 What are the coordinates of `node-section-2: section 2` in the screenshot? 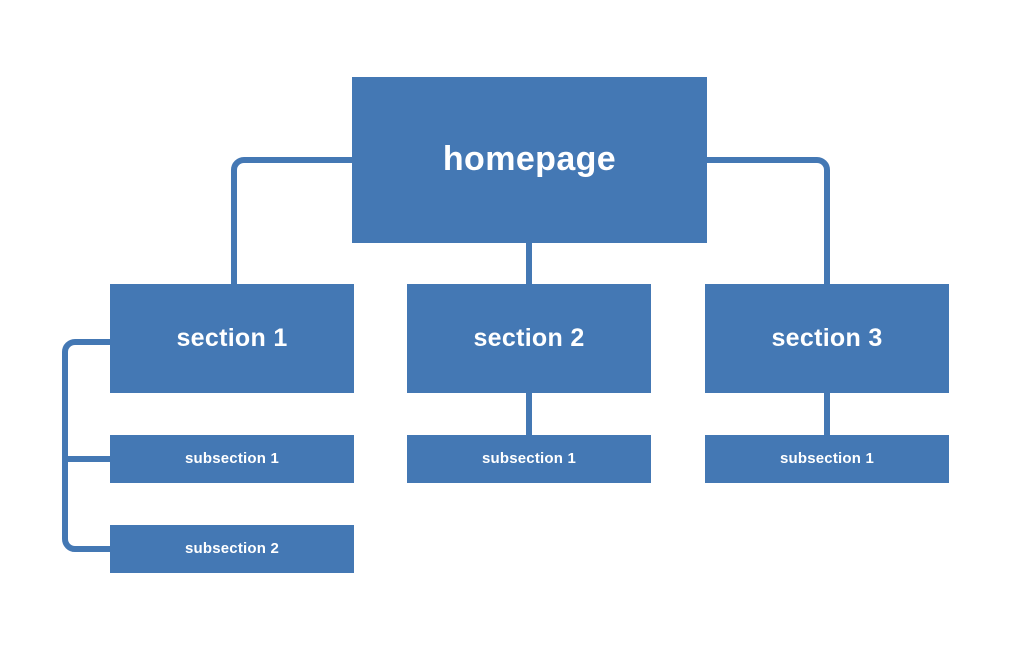 It's located at (529, 338).